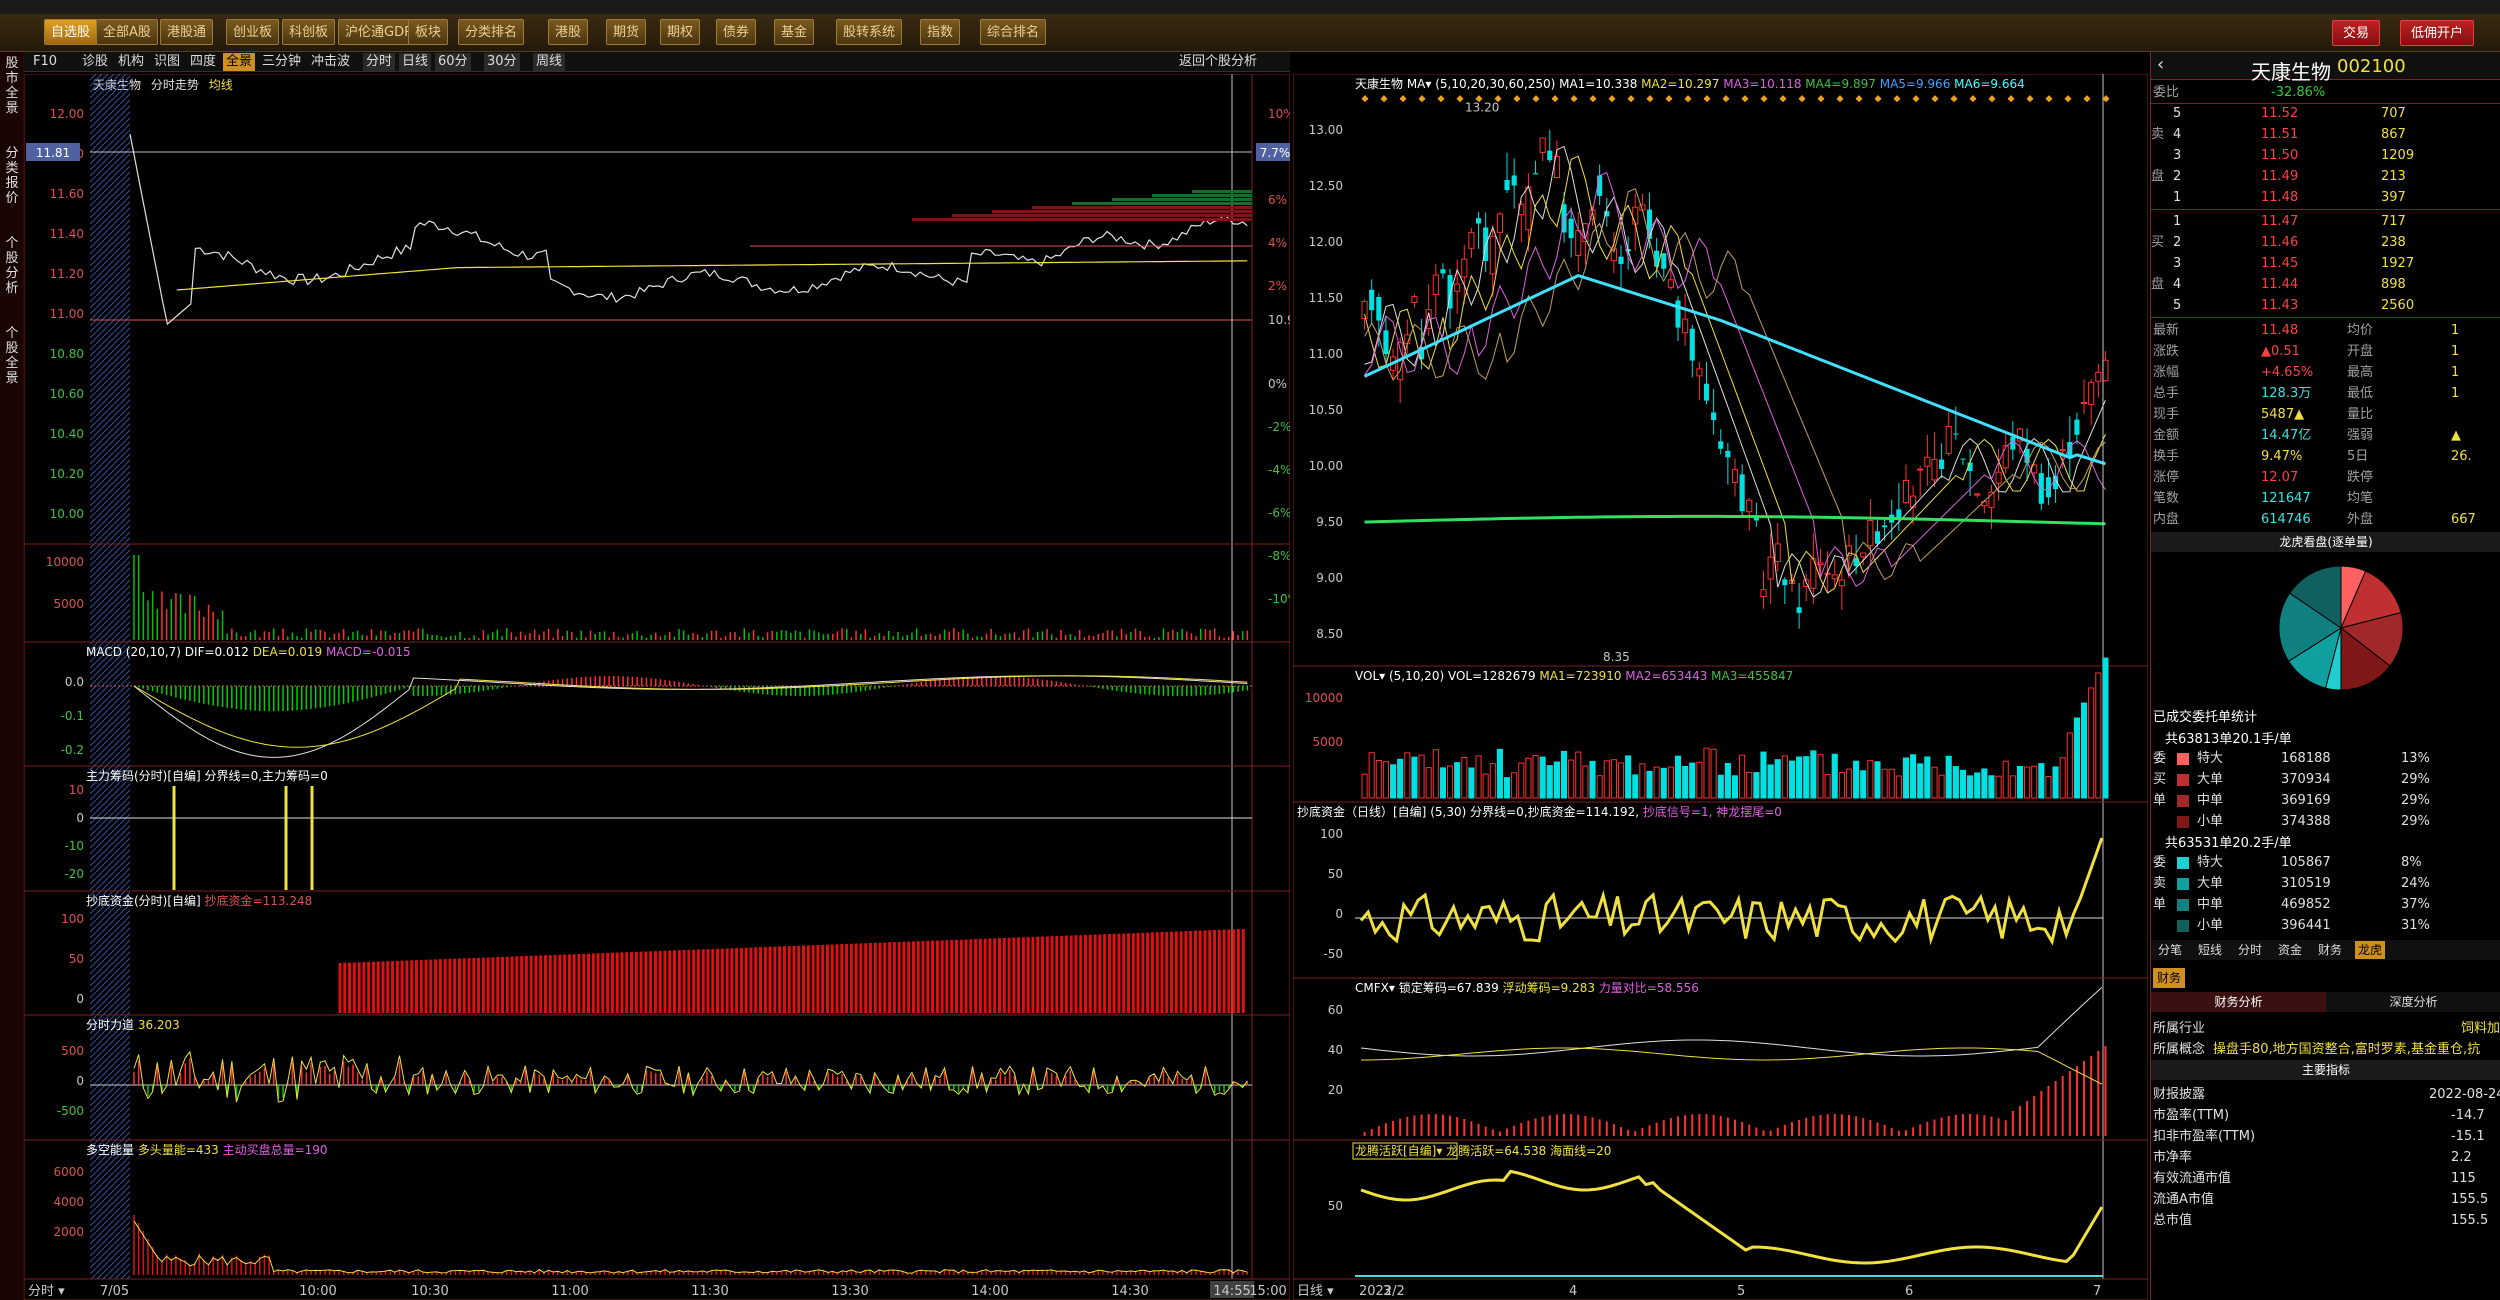 The width and height of the screenshot is (2500, 1300). Describe the element at coordinates (2160, 862) in the screenshot. I see `sell-order-row-0-cell: 委` at that location.